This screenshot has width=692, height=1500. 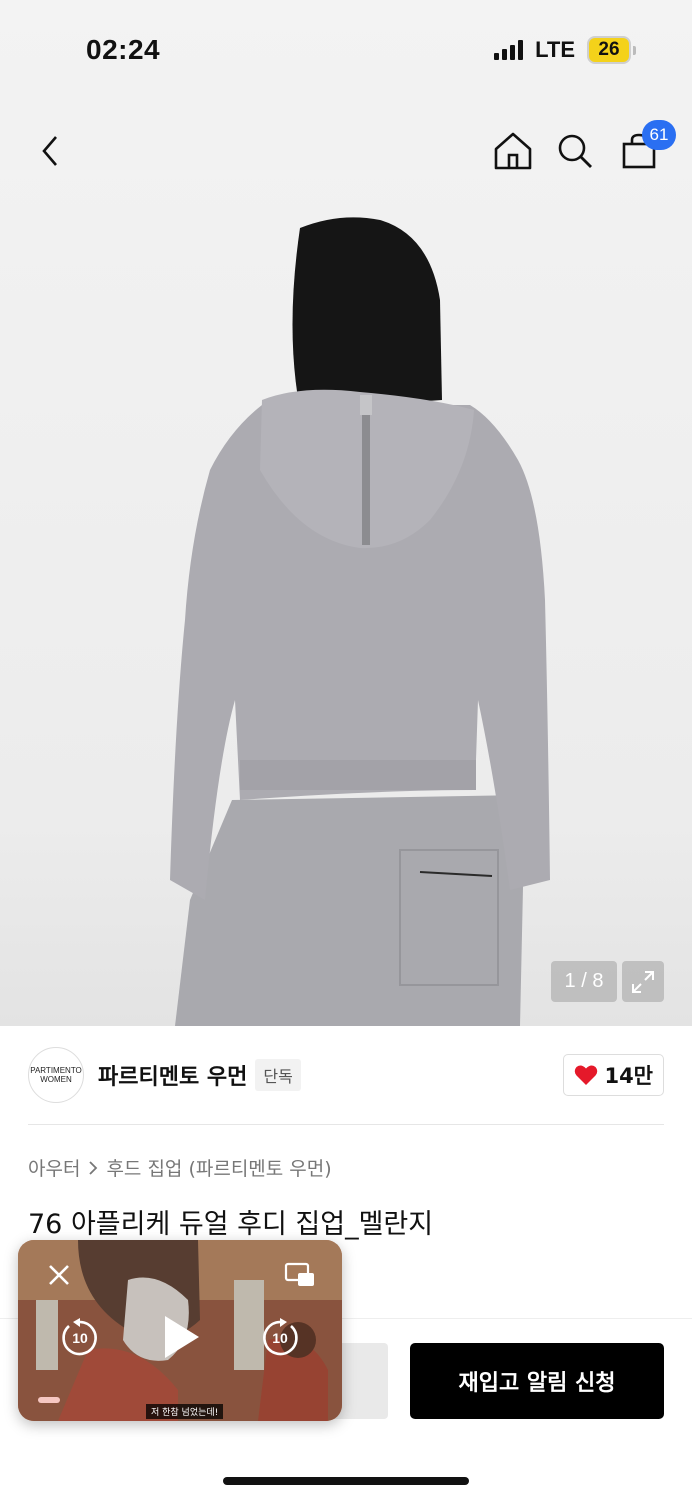 I want to click on breadcrumb: 아우터 후드 집업 (파르티멘토 우먼), so click(x=180, y=1167).